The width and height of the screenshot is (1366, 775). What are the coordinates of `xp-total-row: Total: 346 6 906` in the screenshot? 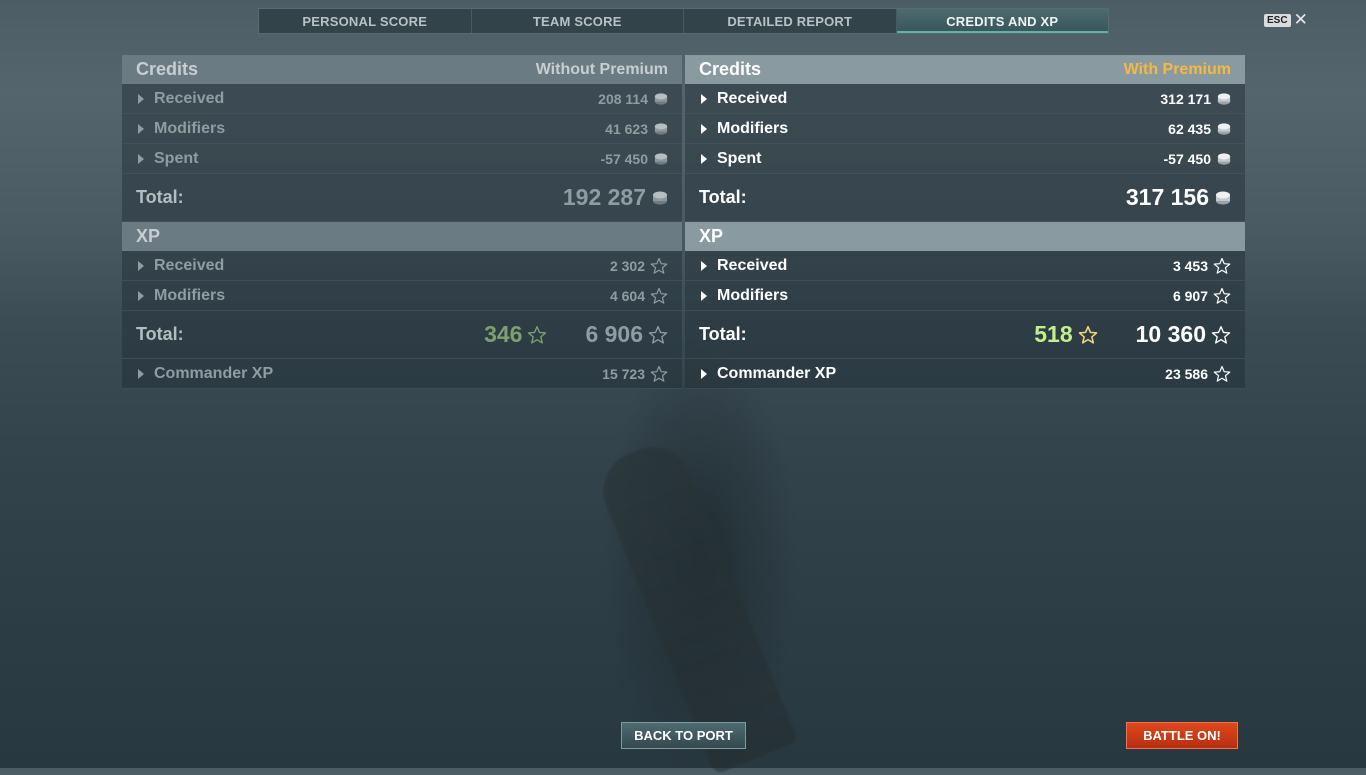 It's located at (402, 335).